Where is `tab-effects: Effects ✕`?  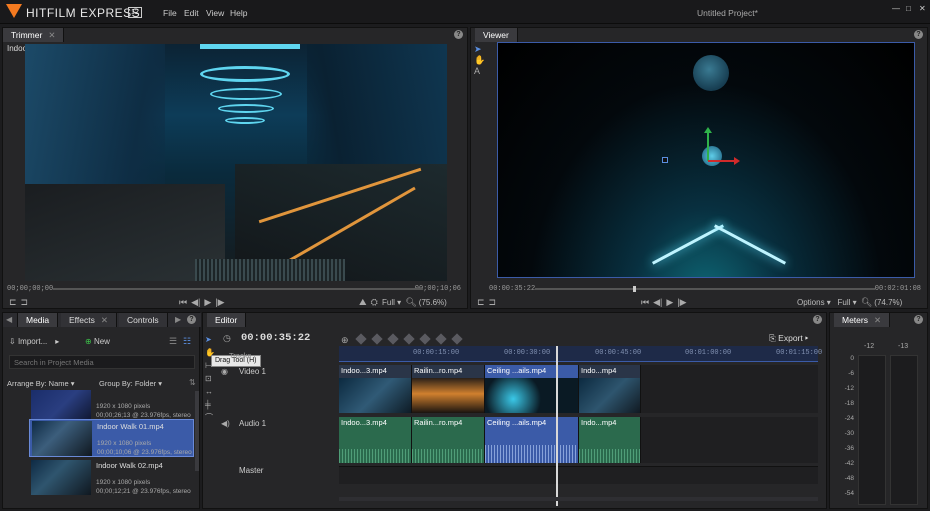
tab-effects: Effects ✕ is located at coordinates (89, 320).